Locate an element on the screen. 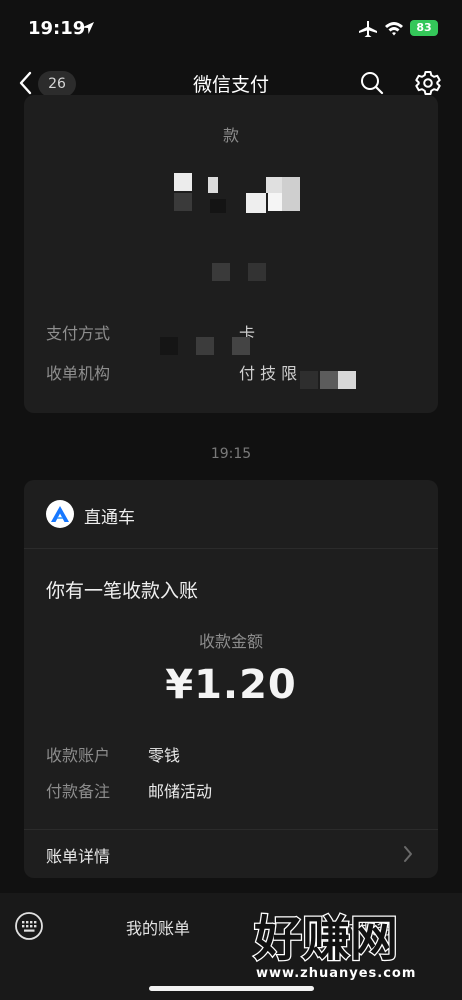 Image resolution: width=462 pixels, height=1000 pixels. previous-card-row-label: 收单机构 is located at coordinates (78, 373).